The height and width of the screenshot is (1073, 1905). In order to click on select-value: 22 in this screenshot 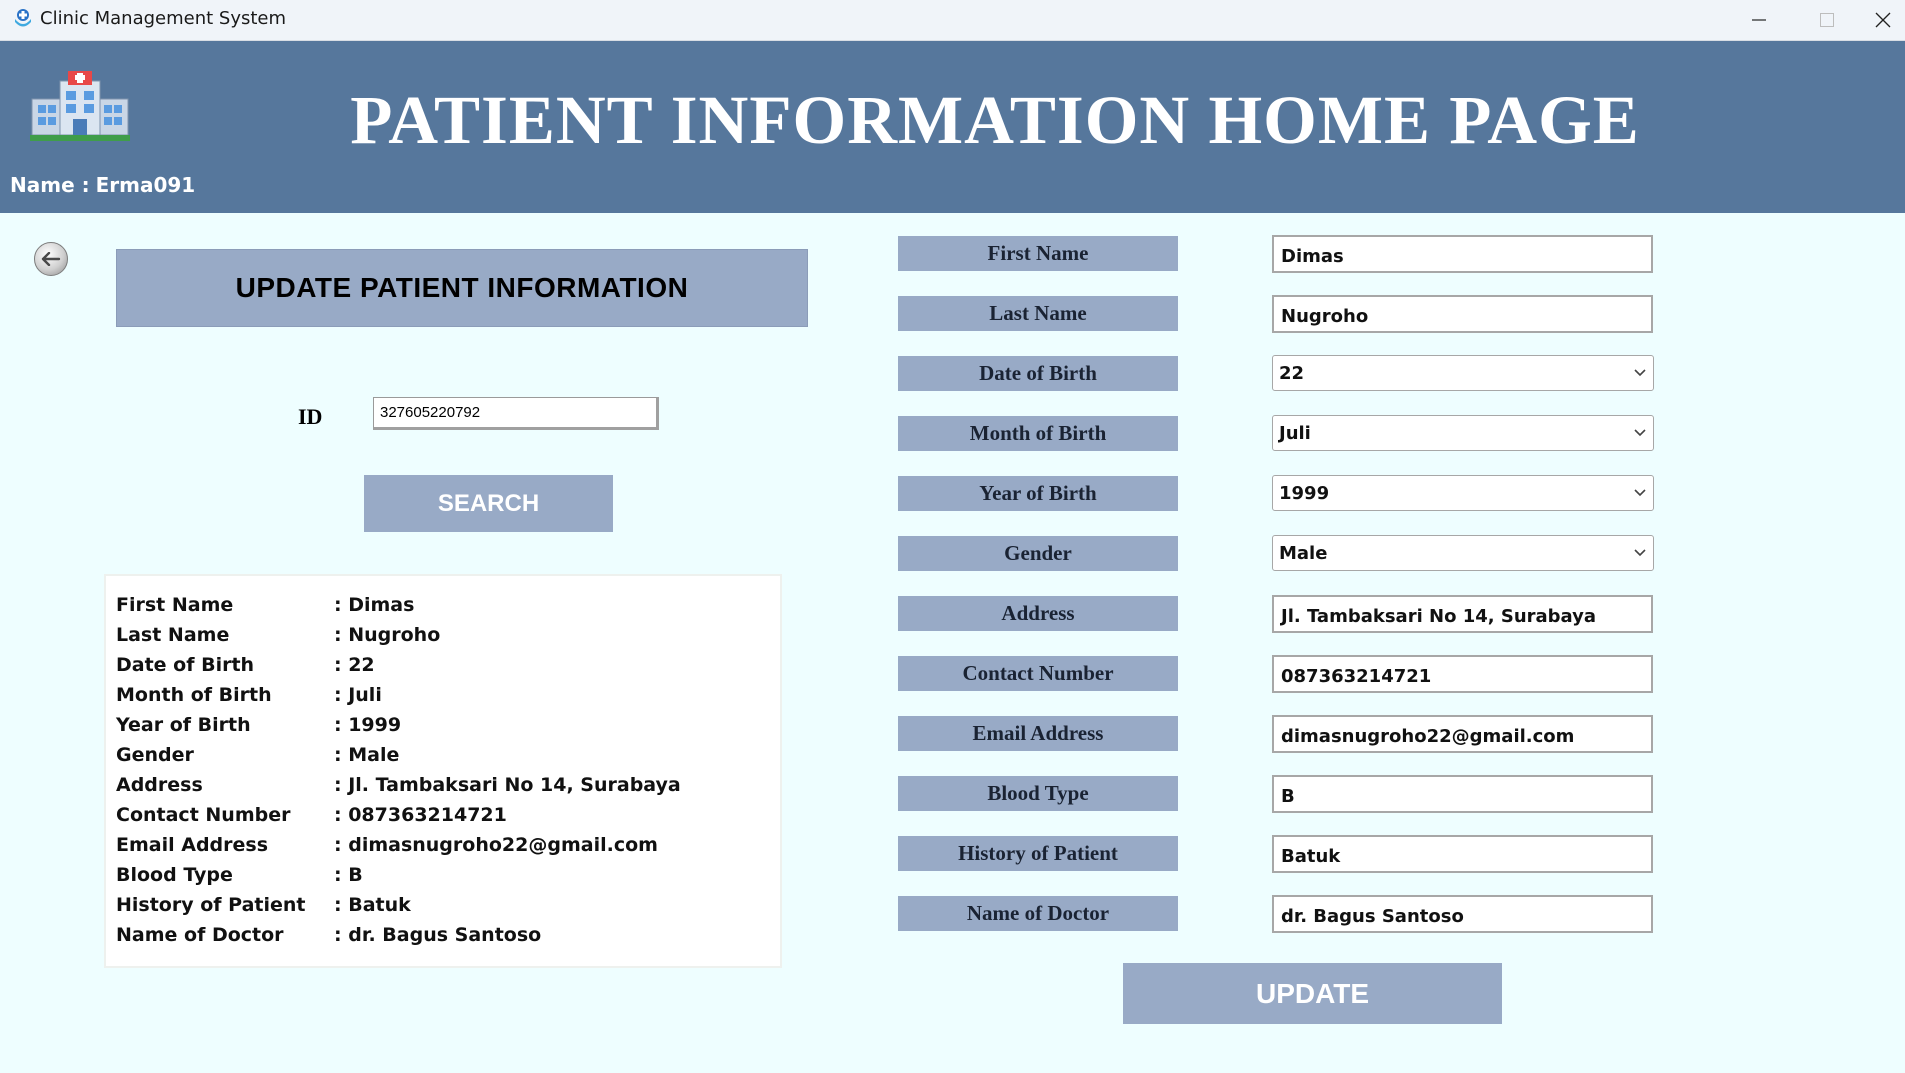, I will do `click(1292, 373)`.